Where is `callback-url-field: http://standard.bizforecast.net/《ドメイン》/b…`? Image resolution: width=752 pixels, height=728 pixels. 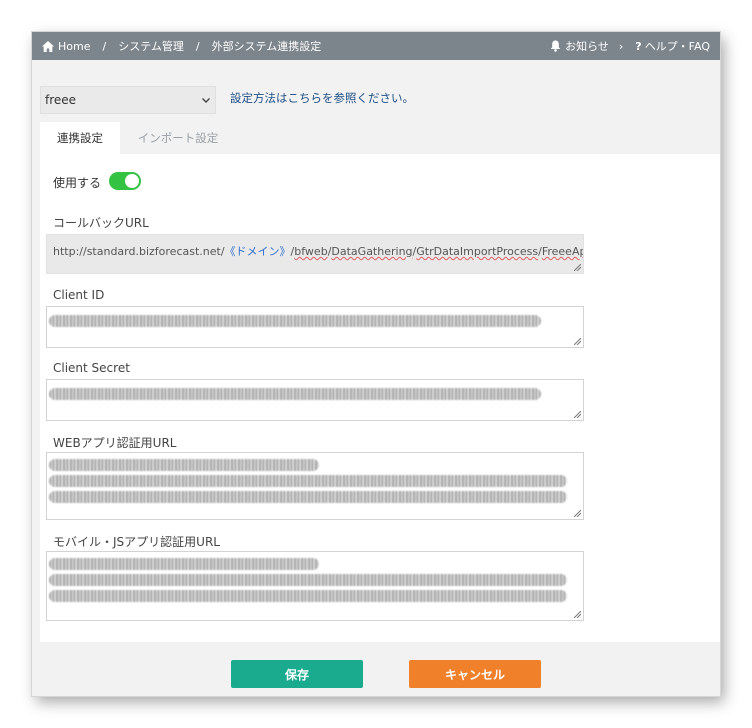 callback-url-field: http://standard.bizforecast.net/《ドメイン》/b… is located at coordinates (315, 254).